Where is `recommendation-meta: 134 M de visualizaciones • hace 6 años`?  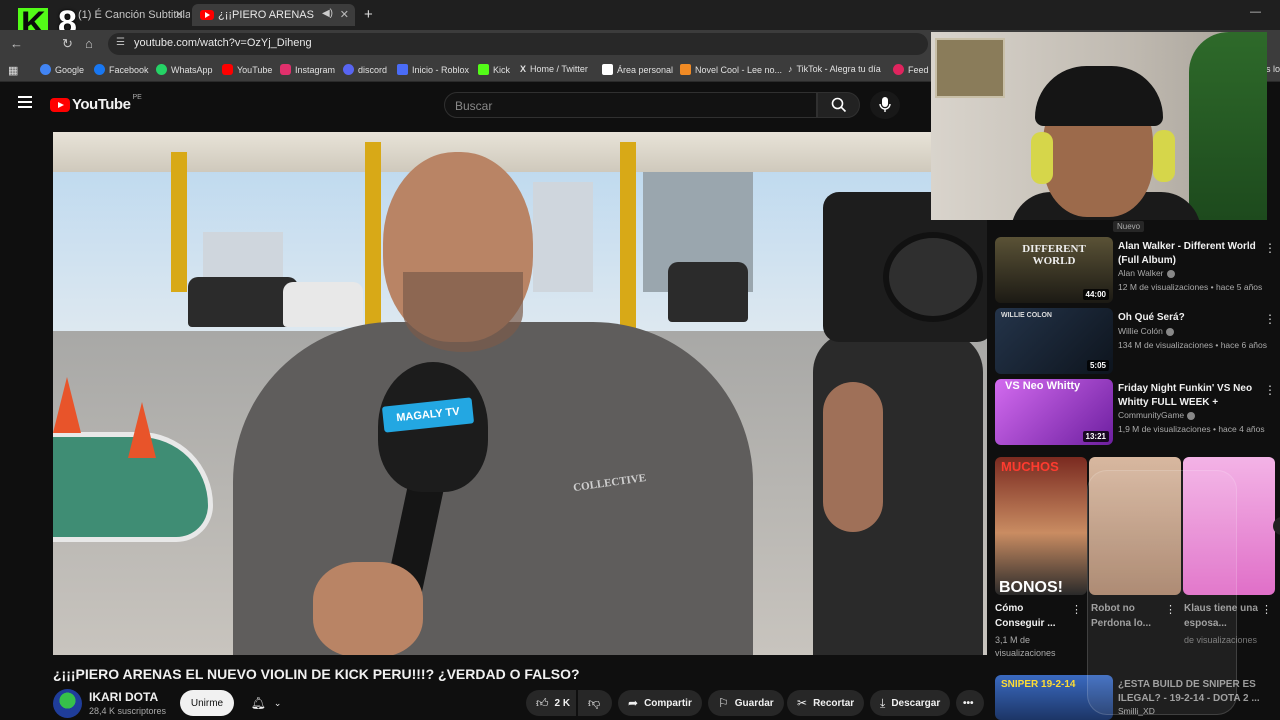
recommendation-meta: 134 M de visualizaciones • hace 6 años is located at coordinates (1193, 345).